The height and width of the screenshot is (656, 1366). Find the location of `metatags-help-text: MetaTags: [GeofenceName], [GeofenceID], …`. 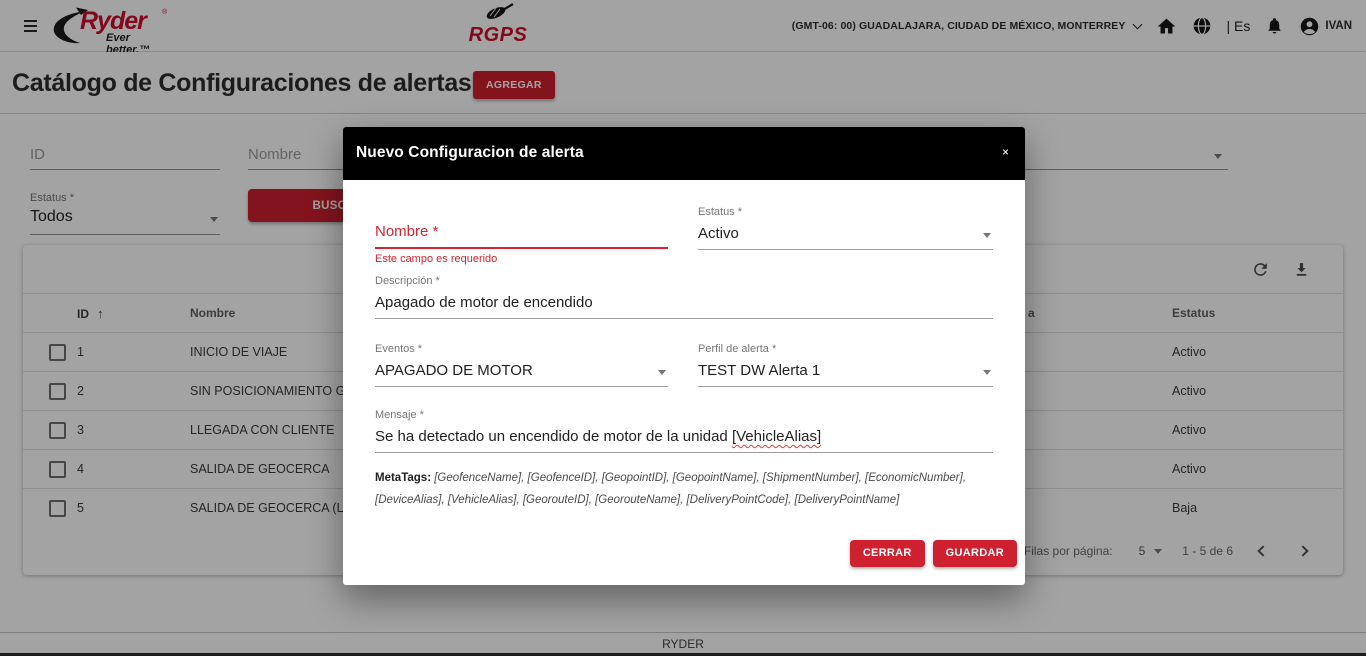

metatags-help-text: MetaTags: [GeofenceName], [GeofenceID], … is located at coordinates (684, 489).